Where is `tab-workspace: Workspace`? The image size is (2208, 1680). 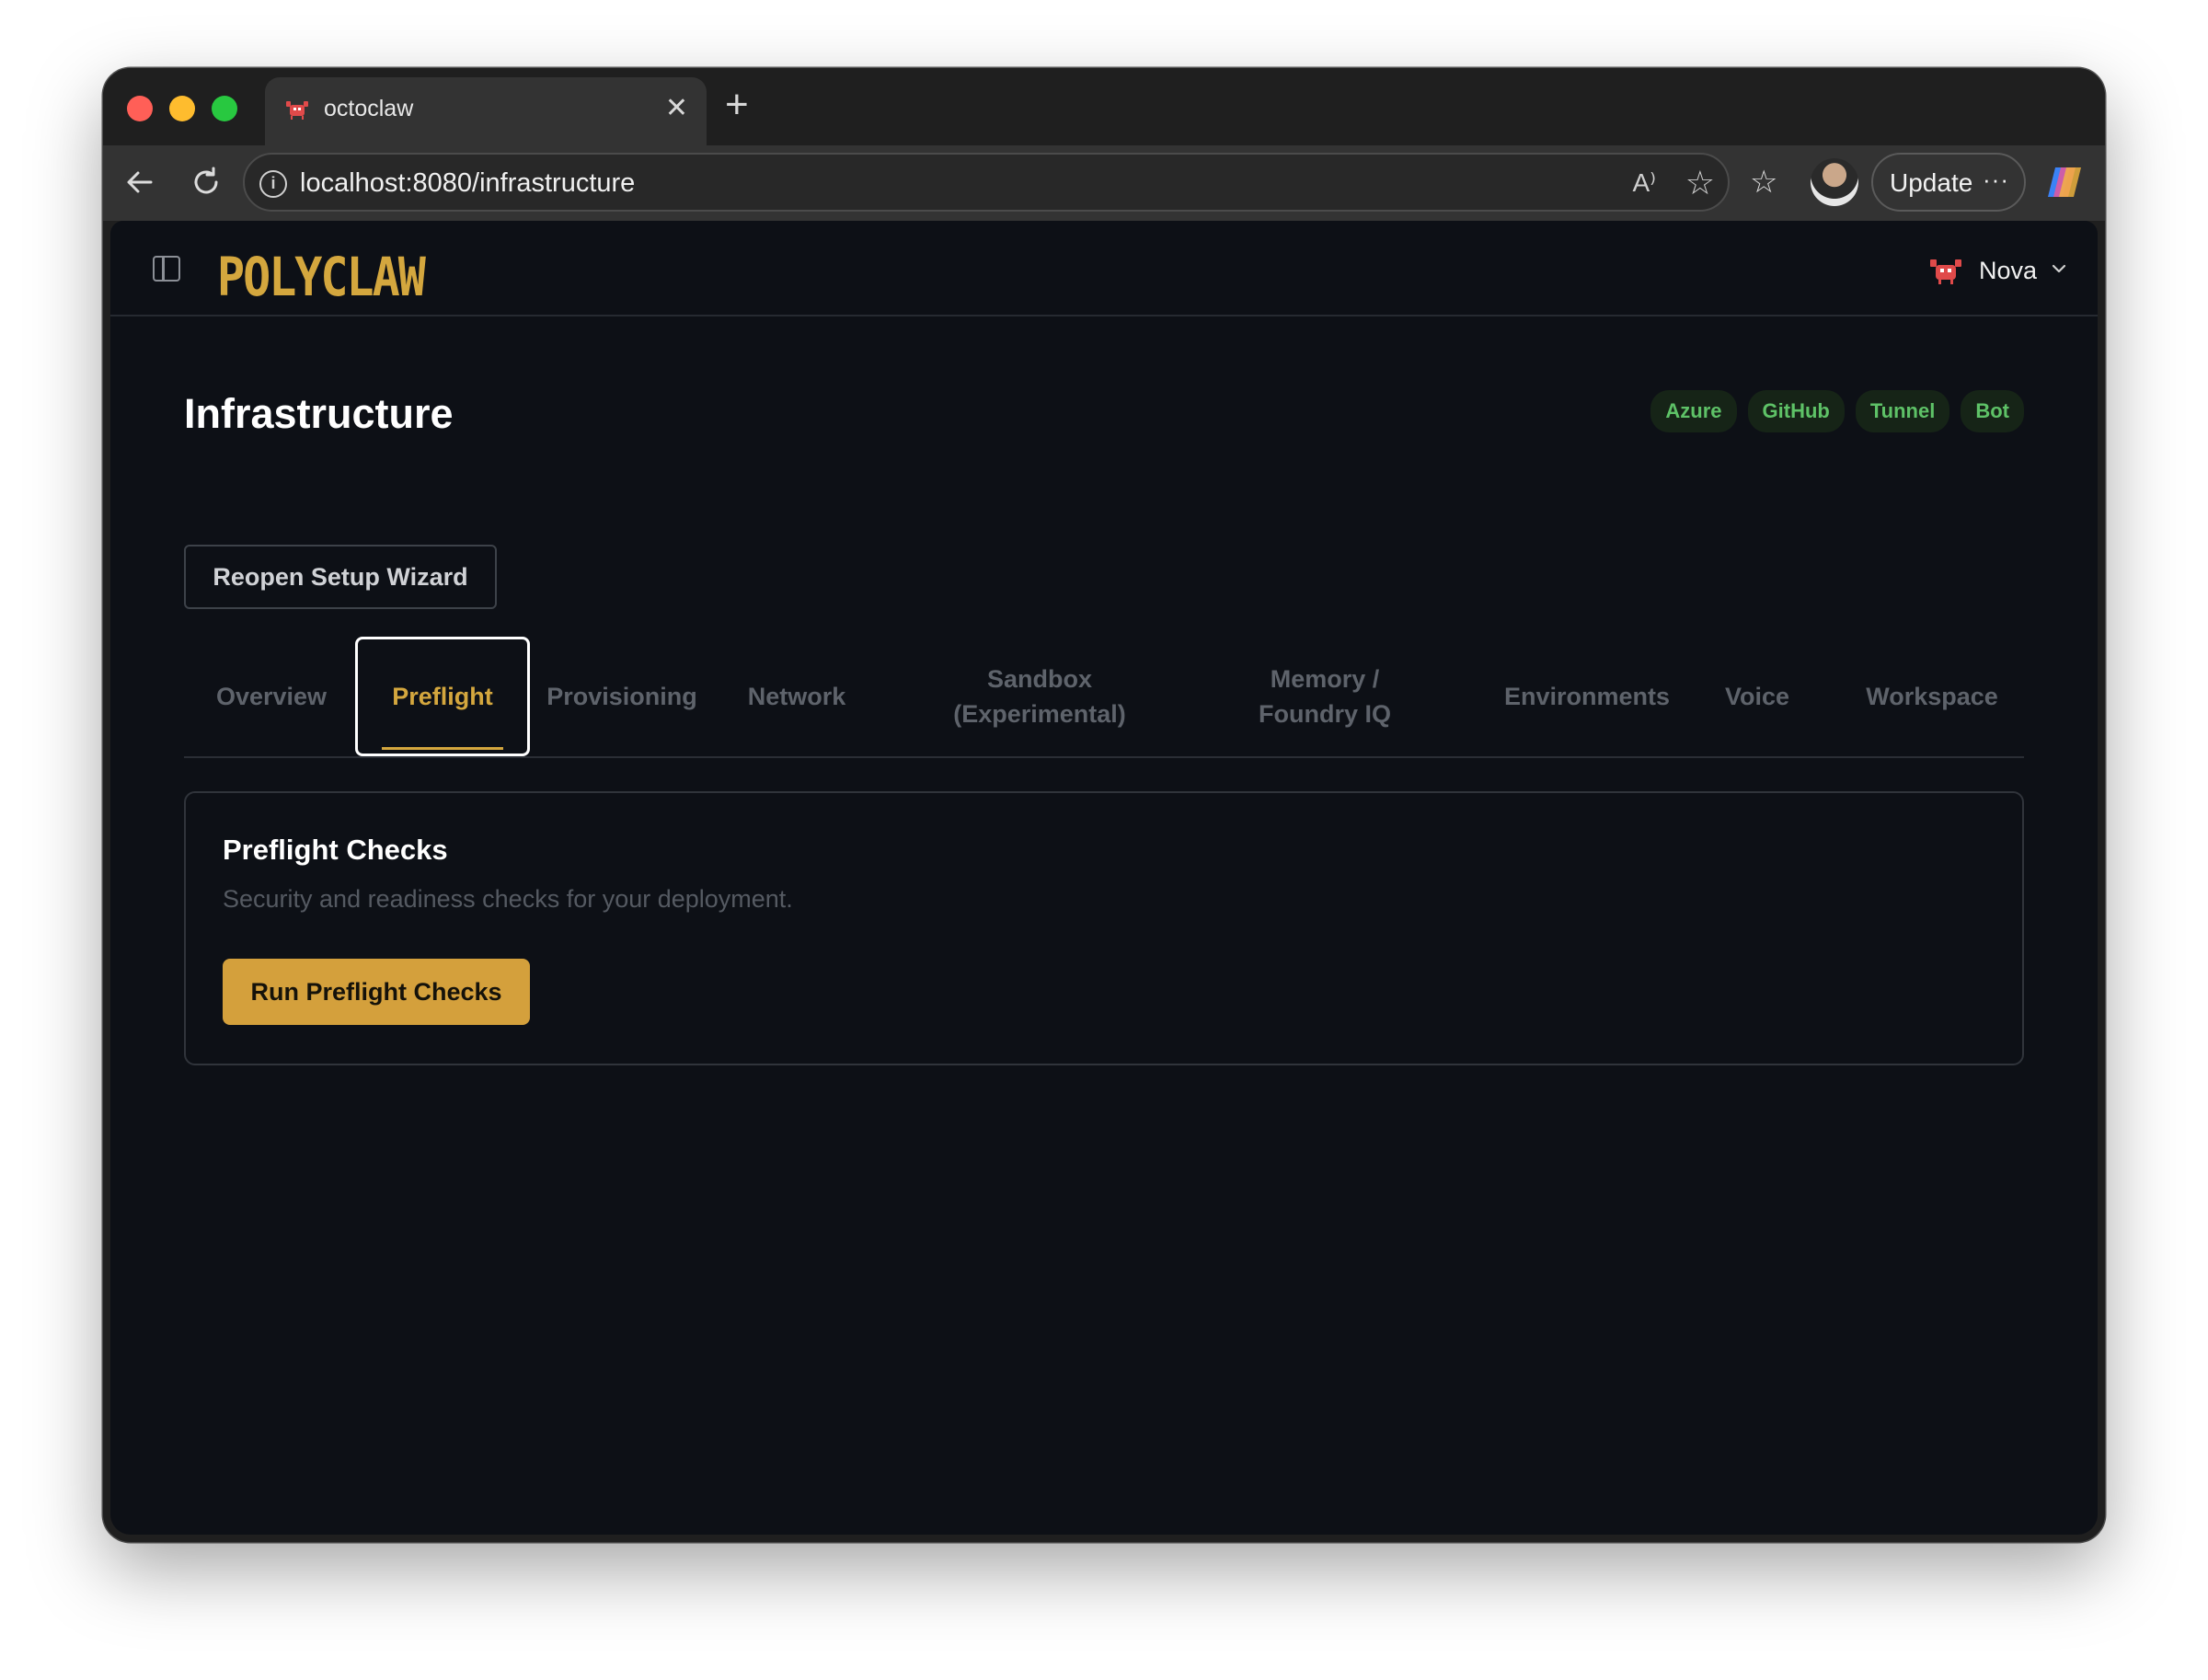
tab-workspace: Workspace is located at coordinates (1932, 696).